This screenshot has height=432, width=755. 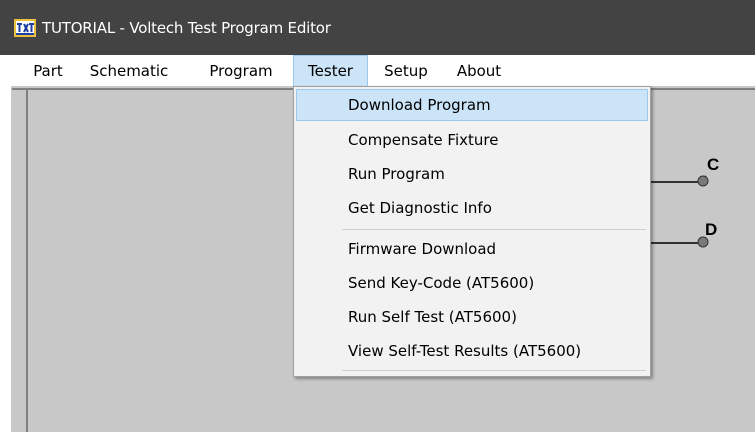 What do you see at coordinates (713, 164) in the screenshot?
I see `terminal-c-label: C` at bounding box center [713, 164].